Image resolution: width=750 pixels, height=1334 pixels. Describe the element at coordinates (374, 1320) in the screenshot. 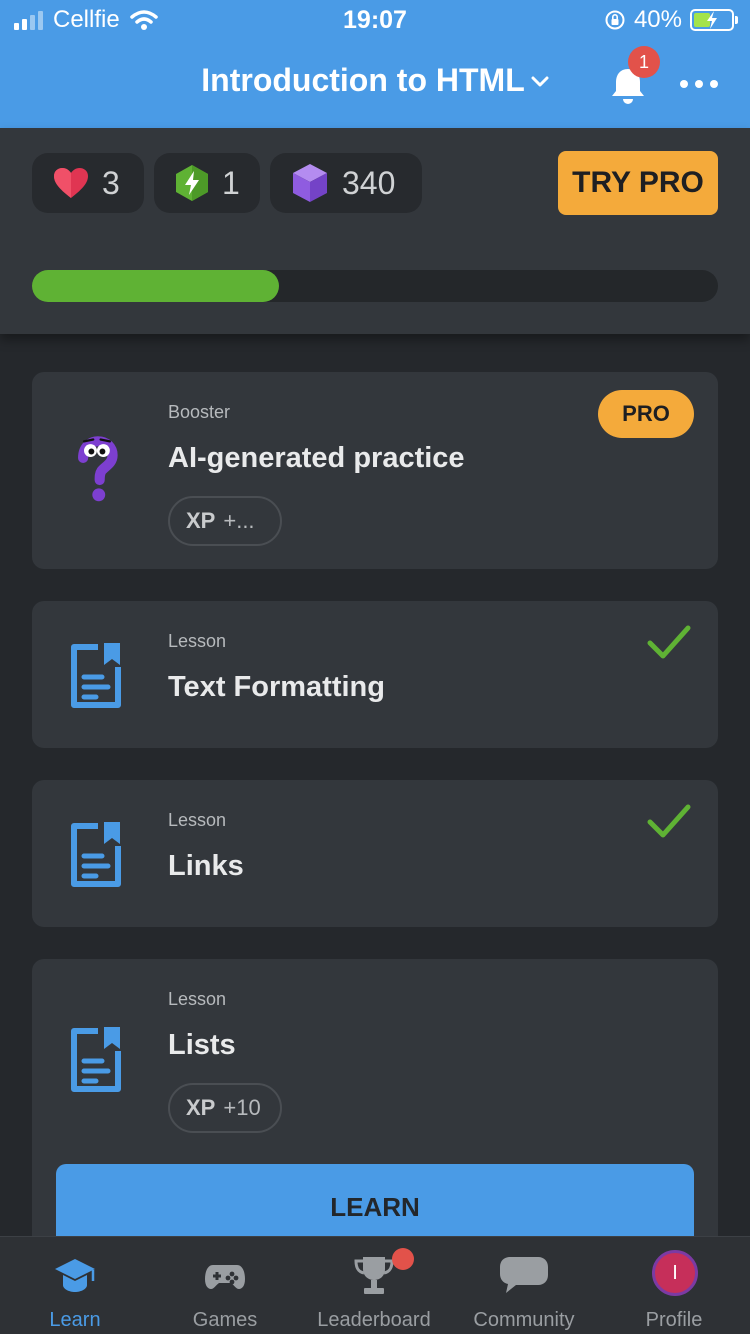

I see `tab-label: Leaderboard` at that location.